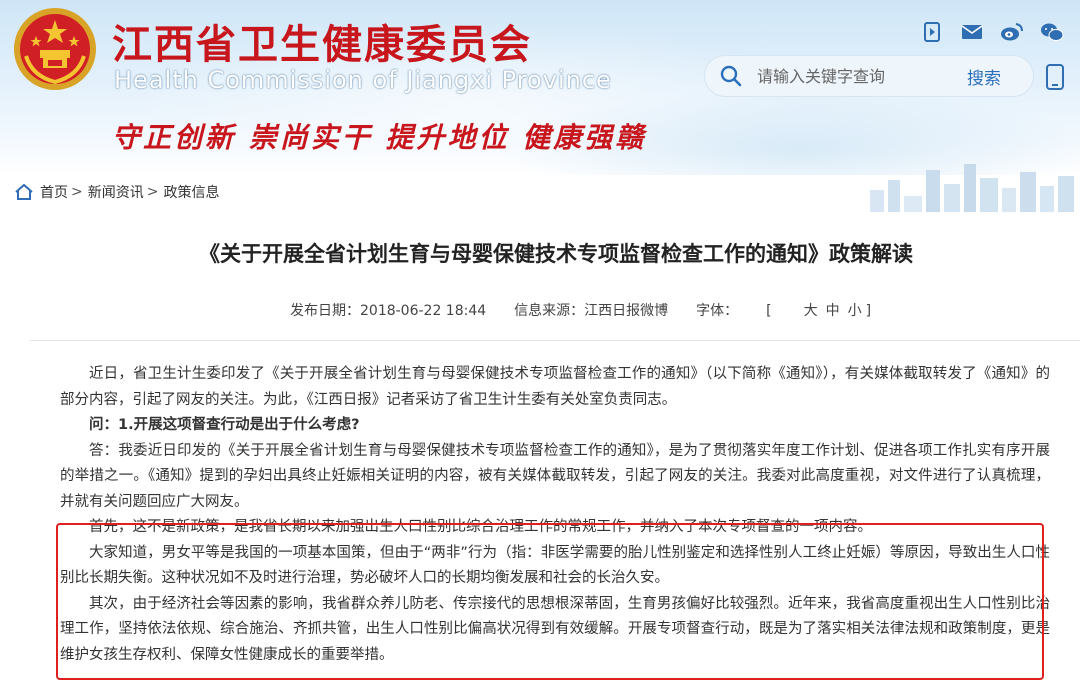  I want to click on breadcrumb: 首页 > 新闻资讯 > 政策信息, so click(116, 192).